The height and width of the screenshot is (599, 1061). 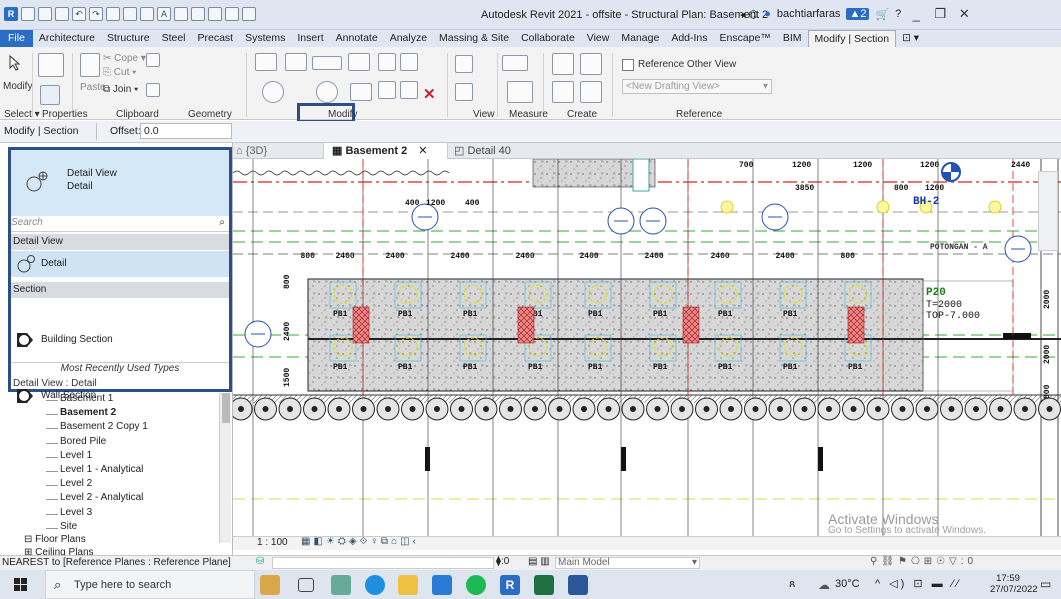 I want to click on worksharing-icon: ⛁, so click(x=260, y=561).